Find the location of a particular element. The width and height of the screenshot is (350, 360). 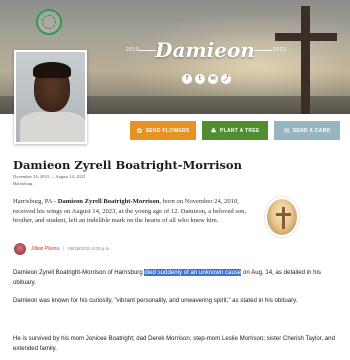

plant-tree-button: ♣ PLANT A TREE is located at coordinates (235, 130).